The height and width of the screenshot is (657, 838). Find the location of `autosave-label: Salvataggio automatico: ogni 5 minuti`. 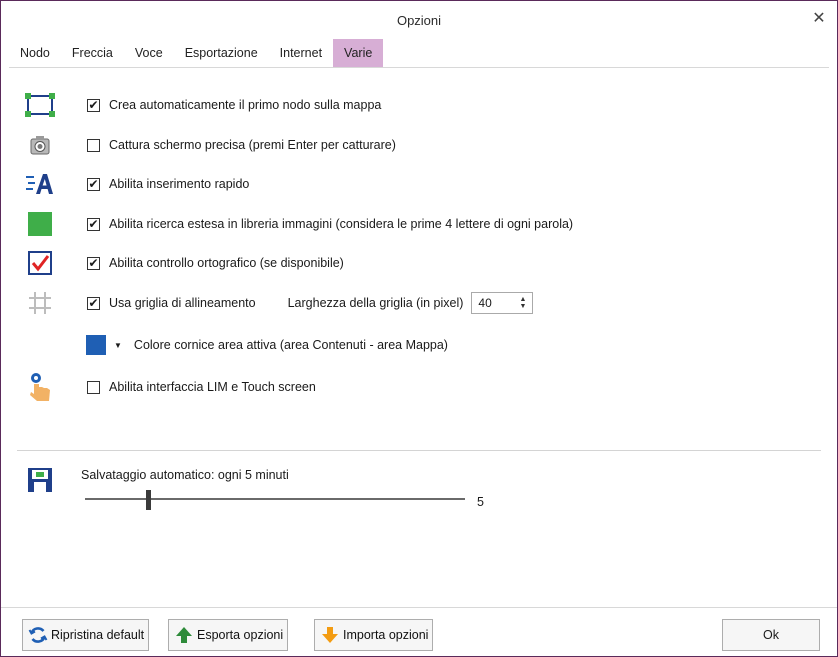

autosave-label: Salvataggio automatico: ogni 5 minuti is located at coordinates (185, 475).